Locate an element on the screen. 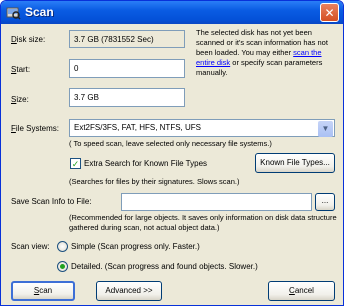 Image resolution: width=344 pixels, height=306 pixels. simple-view-label: Simple (Scan progress only. Faster.) is located at coordinates (135, 246).